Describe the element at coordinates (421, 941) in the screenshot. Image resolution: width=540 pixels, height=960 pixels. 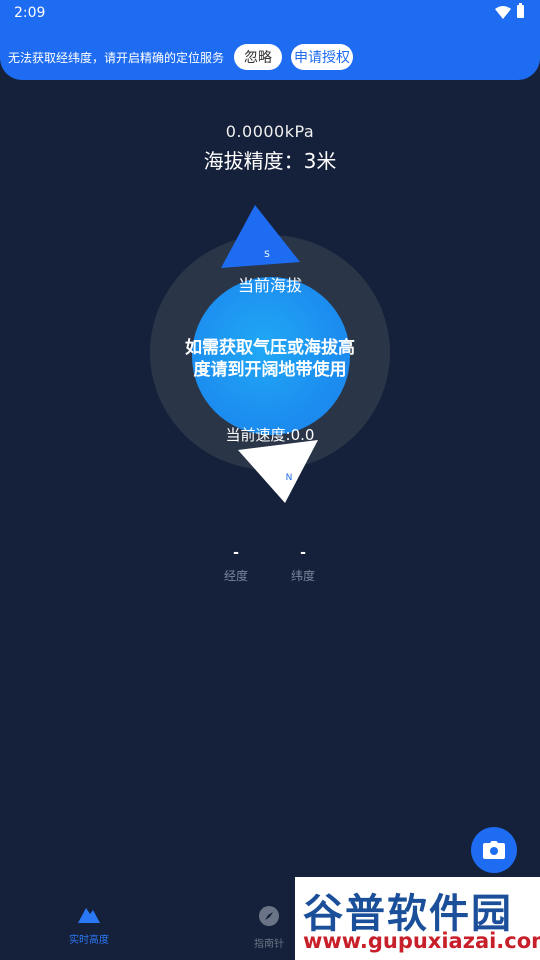
I see `watermark-url: www.gupuxiazai.com` at that location.